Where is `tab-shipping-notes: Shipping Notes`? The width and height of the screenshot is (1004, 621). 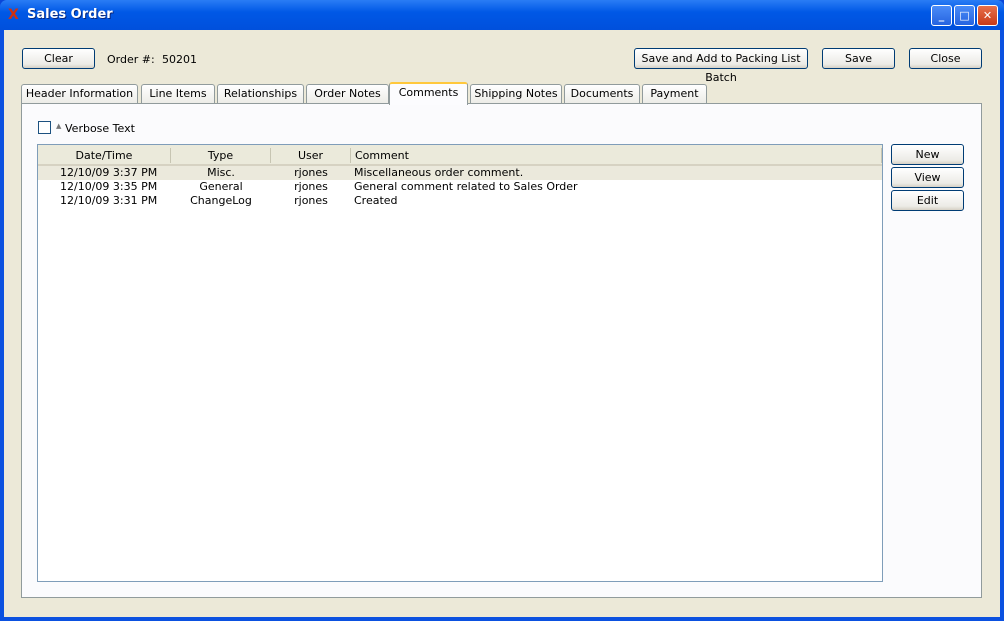 tab-shipping-notes: Shipping Notes is located at coordinates (516, 94).